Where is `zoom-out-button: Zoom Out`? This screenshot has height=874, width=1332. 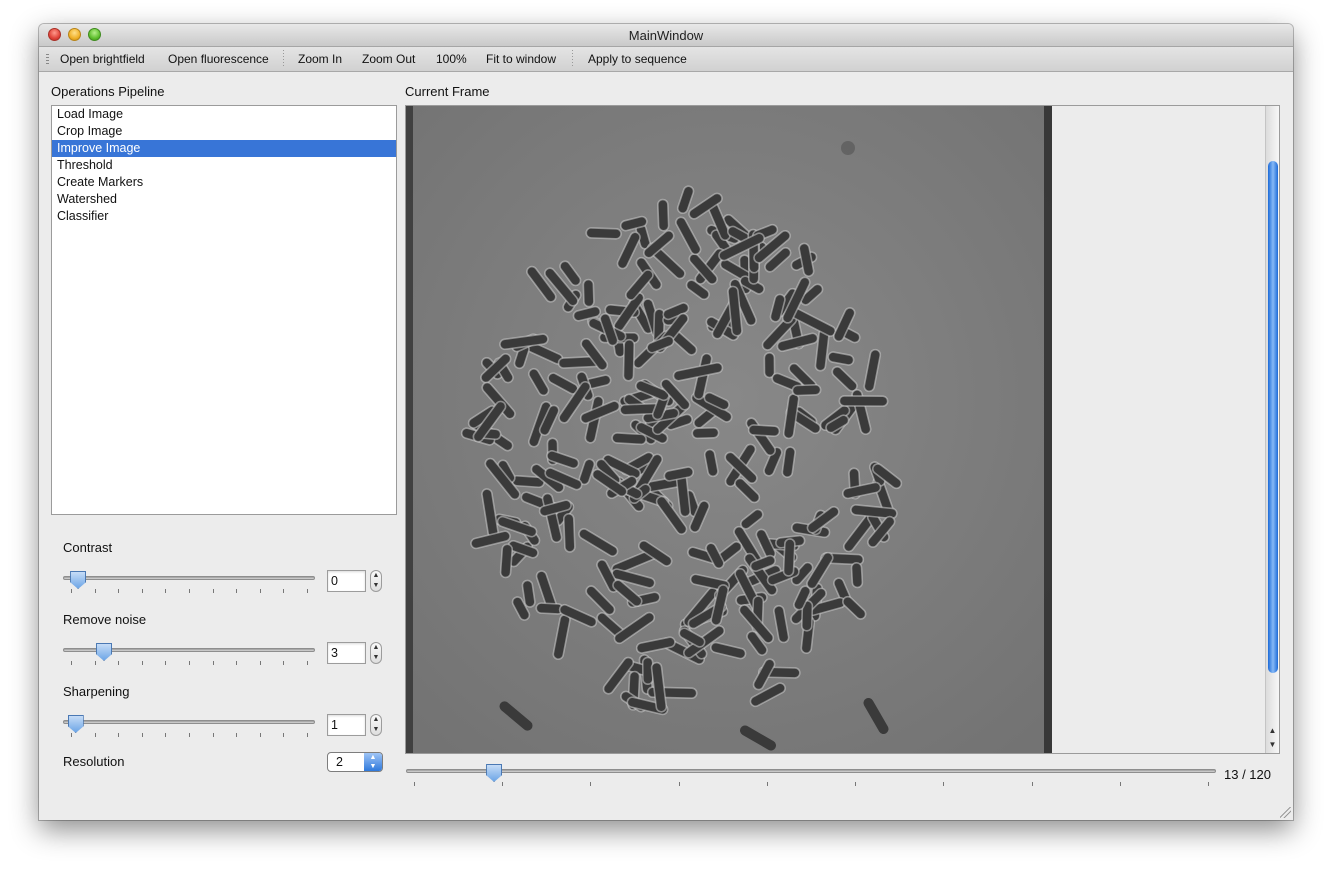 zoom-out-button: Zoom Out is located at coordinates (388, 59).